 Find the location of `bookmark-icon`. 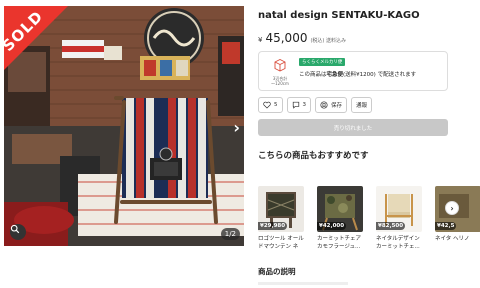

bookmark-icon is located at coordinates (324, 105).